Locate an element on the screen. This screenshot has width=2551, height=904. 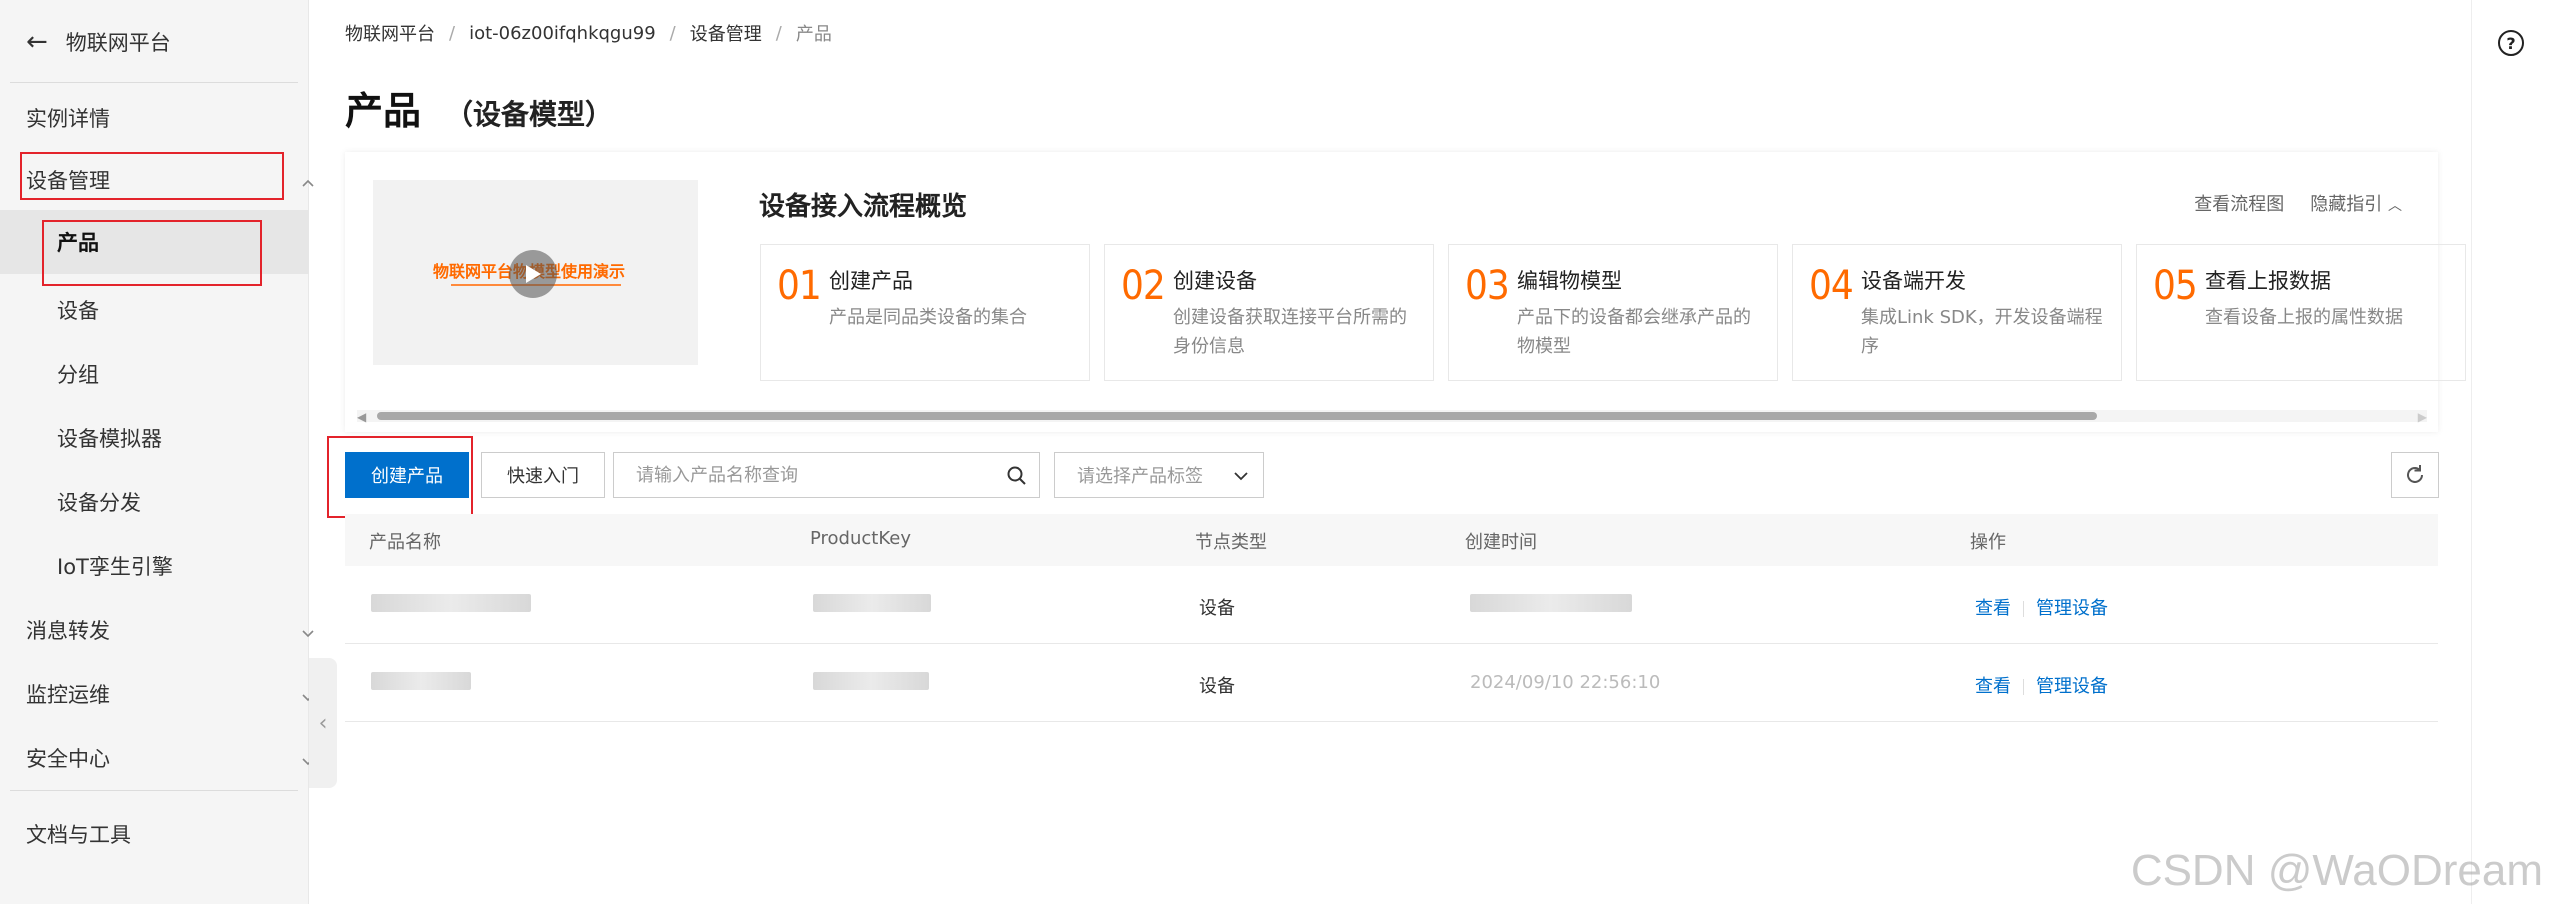
step-card: 02 创建设备 创建设备获取连接平台所需的身份信息 is located at coordinates (1269, 312).